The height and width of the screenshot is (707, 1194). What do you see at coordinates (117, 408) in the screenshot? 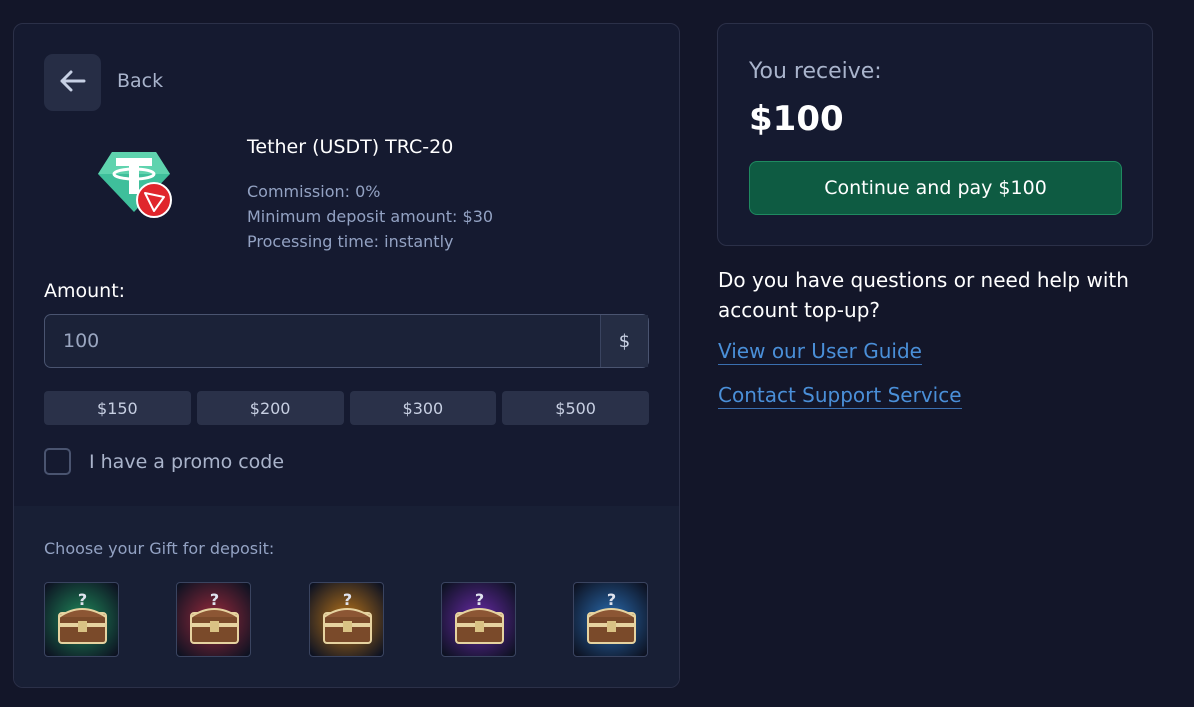
I see `preset-150-button: $150` at bounding box center [117, 408].